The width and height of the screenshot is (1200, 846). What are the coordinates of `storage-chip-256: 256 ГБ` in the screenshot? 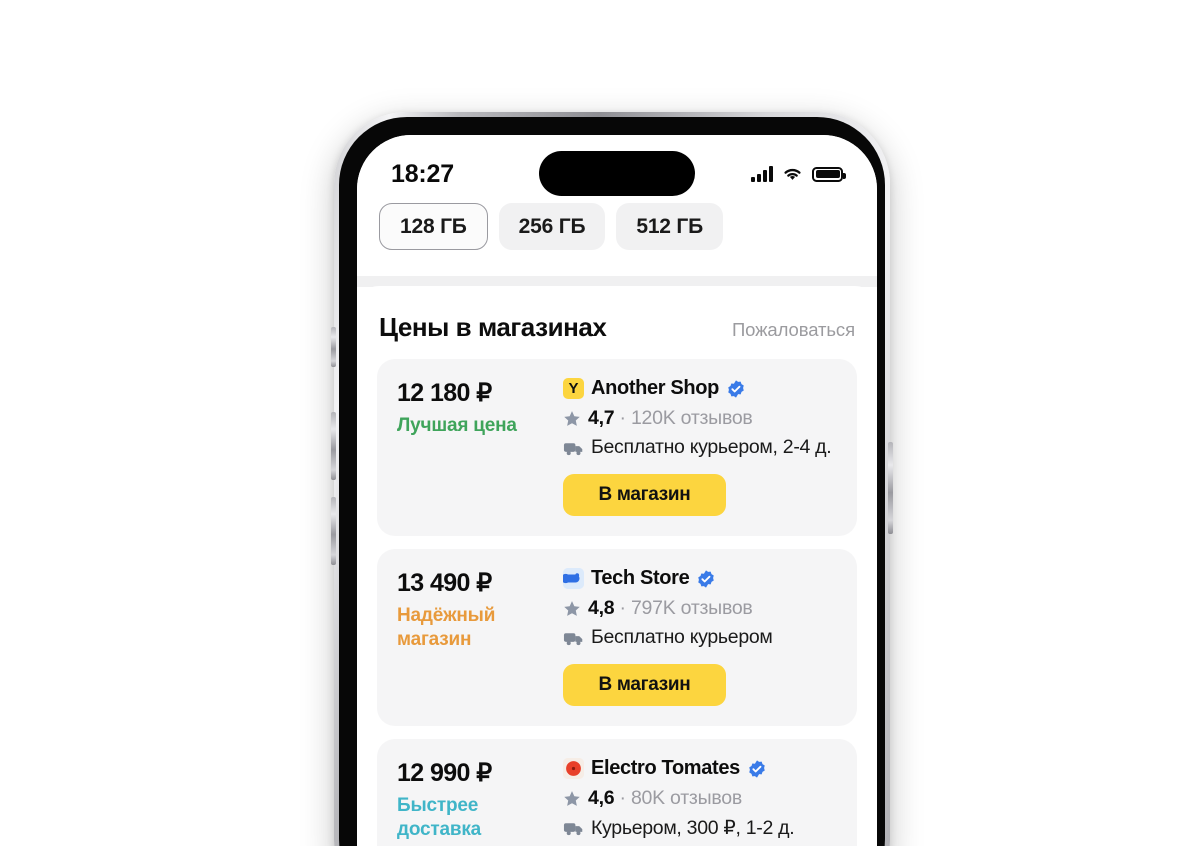 It's located at (552, 226).